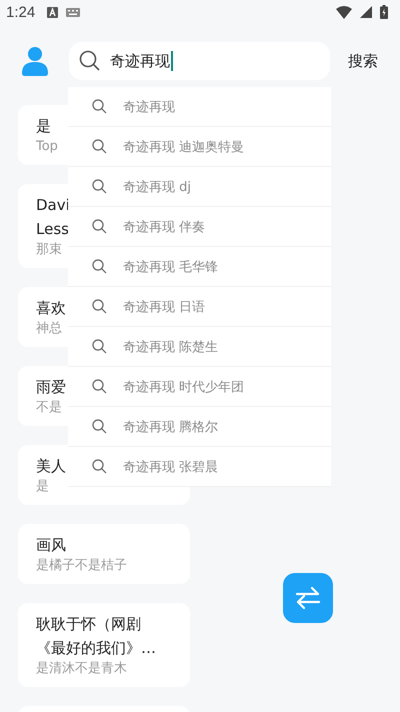  Describe the element at coordinates (51, 308) in the screenshot. I see `song-title: 喜欢` at that location.